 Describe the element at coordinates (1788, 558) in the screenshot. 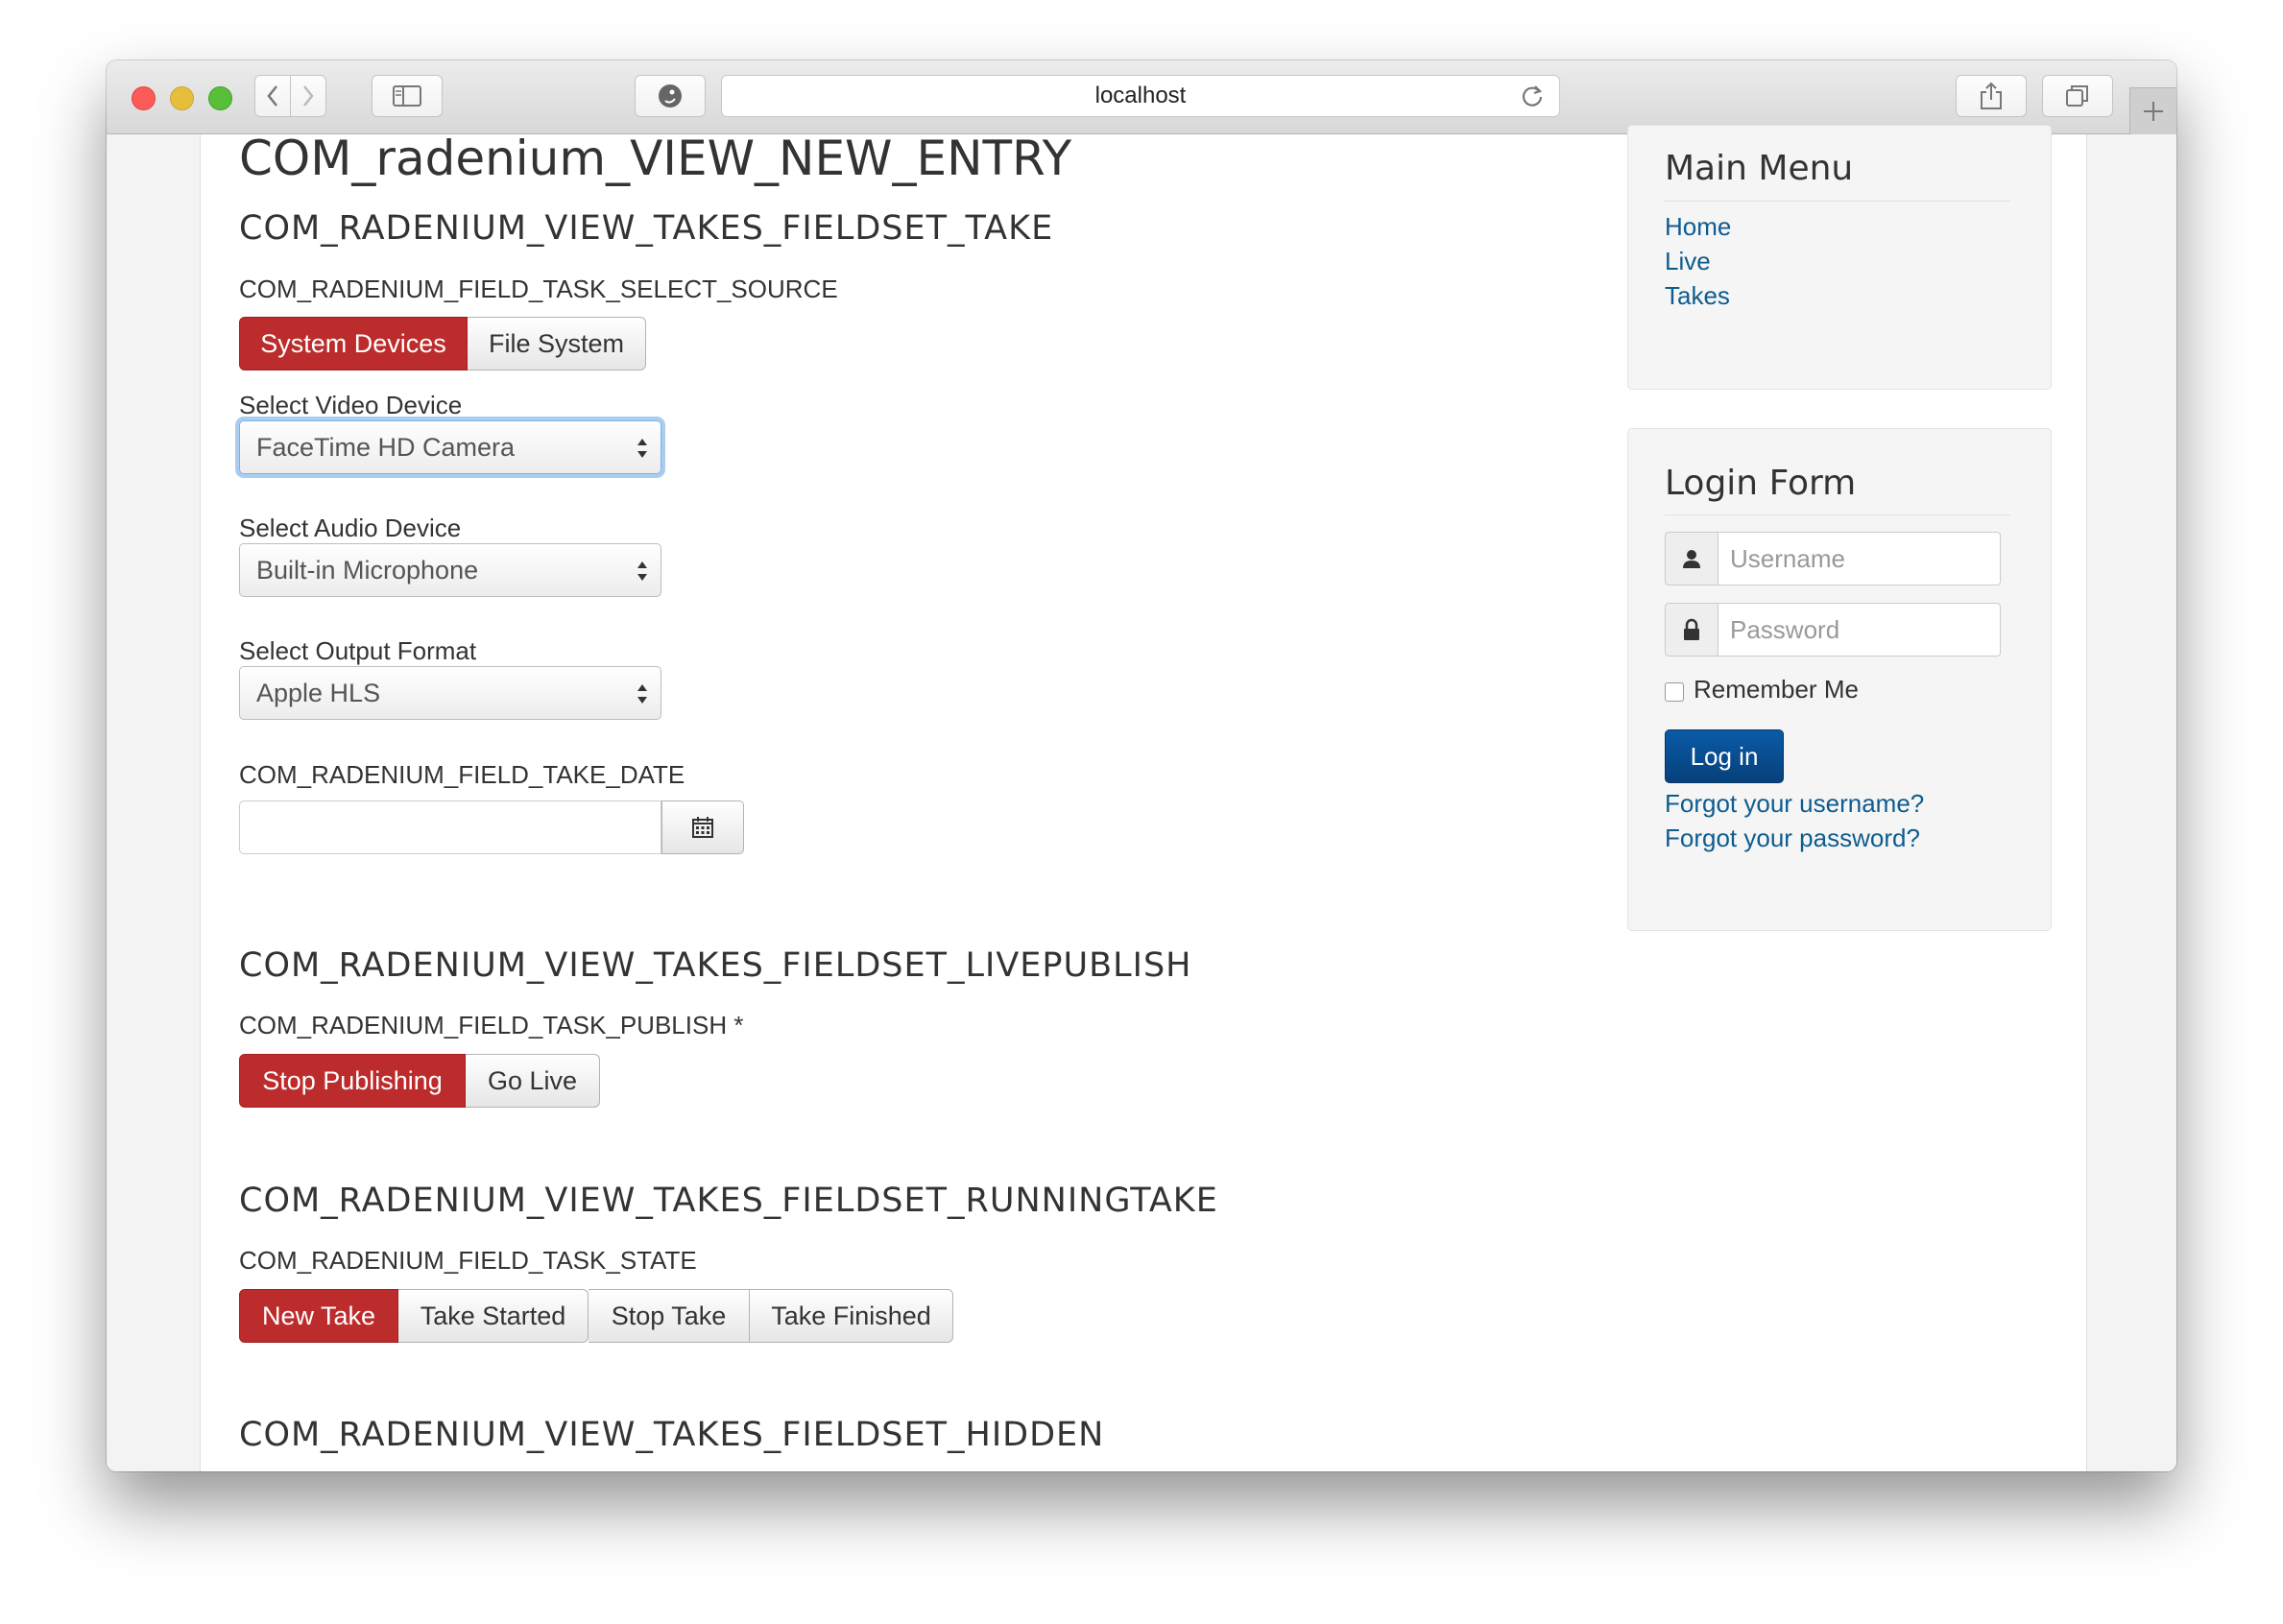

I see `username-placeholder: Username` at that location.